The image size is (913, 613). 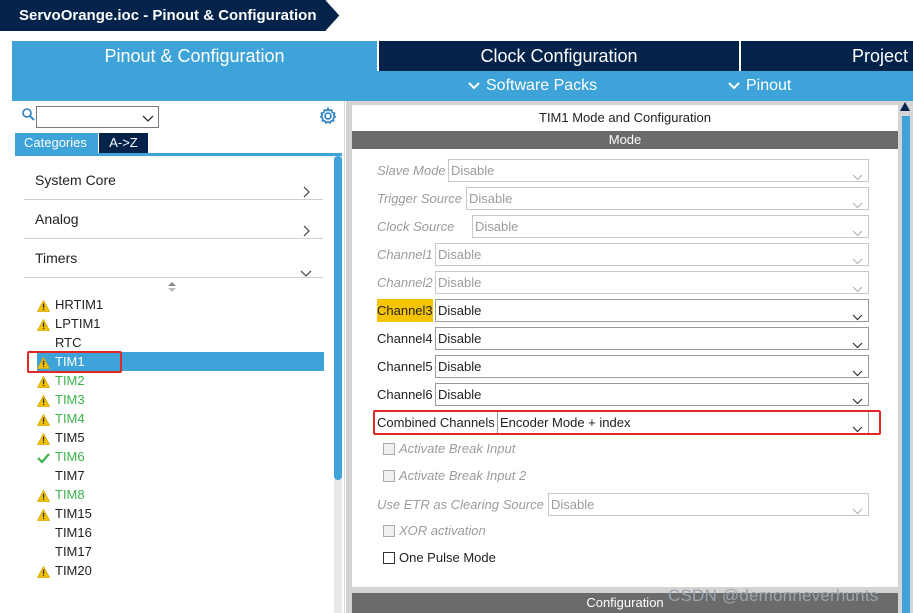 What do you see at coordinates (174, 399) in the screenshot?
I see `timer-item-tim3: TIM3` at bounding box center [174, 399].